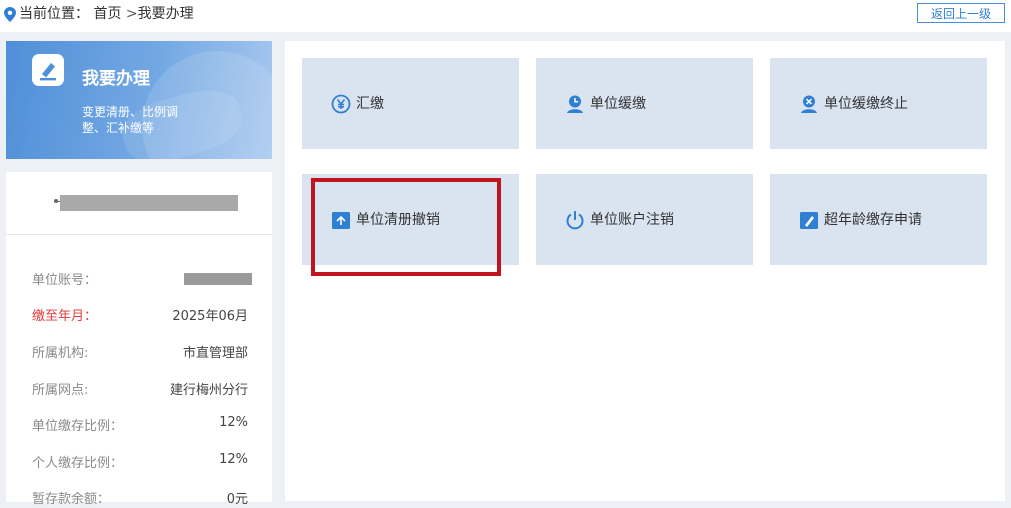 Image resolution: width=1011 pixels, height=508 pixels. I want to click on unit-name-redacted, so click(149, 203).